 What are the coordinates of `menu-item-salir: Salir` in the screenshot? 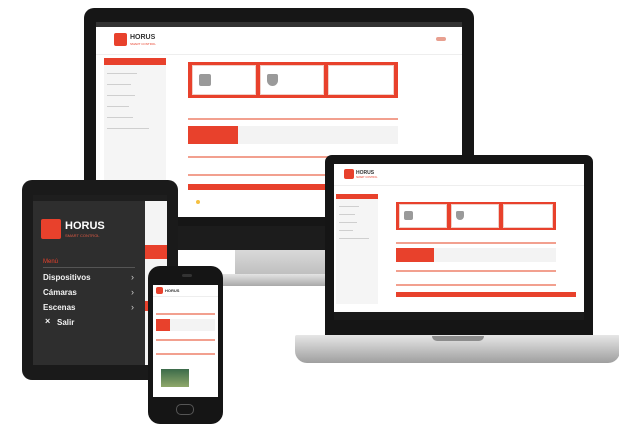 It's located at (65, 322).